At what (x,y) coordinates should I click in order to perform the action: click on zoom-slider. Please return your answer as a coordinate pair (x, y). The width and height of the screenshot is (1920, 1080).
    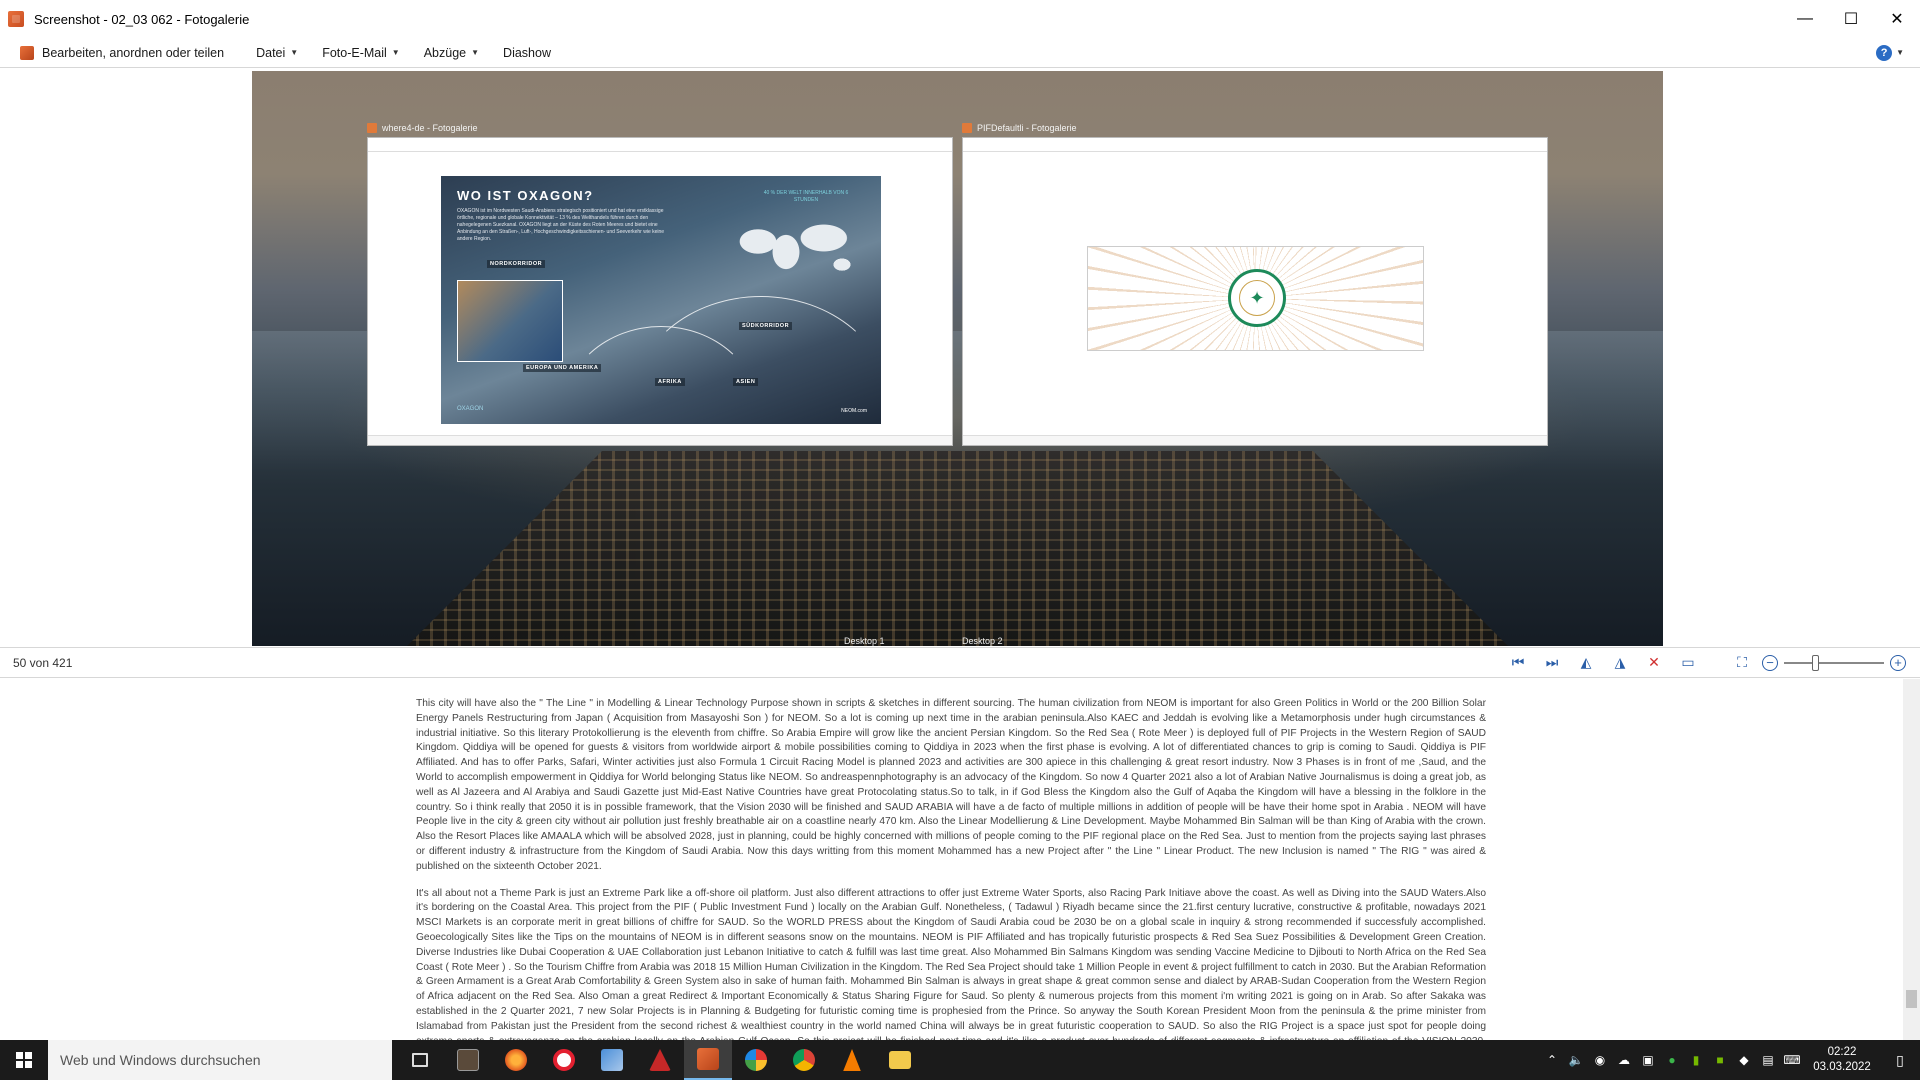
    Looking at the image, I should click on (1834, 662).